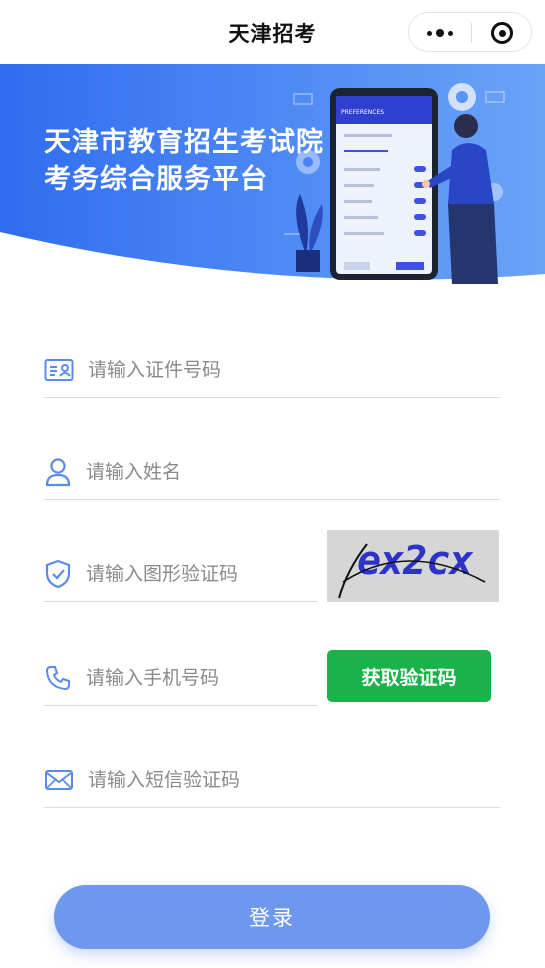 The width and height of the screenshot is (545, 968). Describe the element at coordinates (202, 677) in the screenshot. I see `phone-input` at that location.